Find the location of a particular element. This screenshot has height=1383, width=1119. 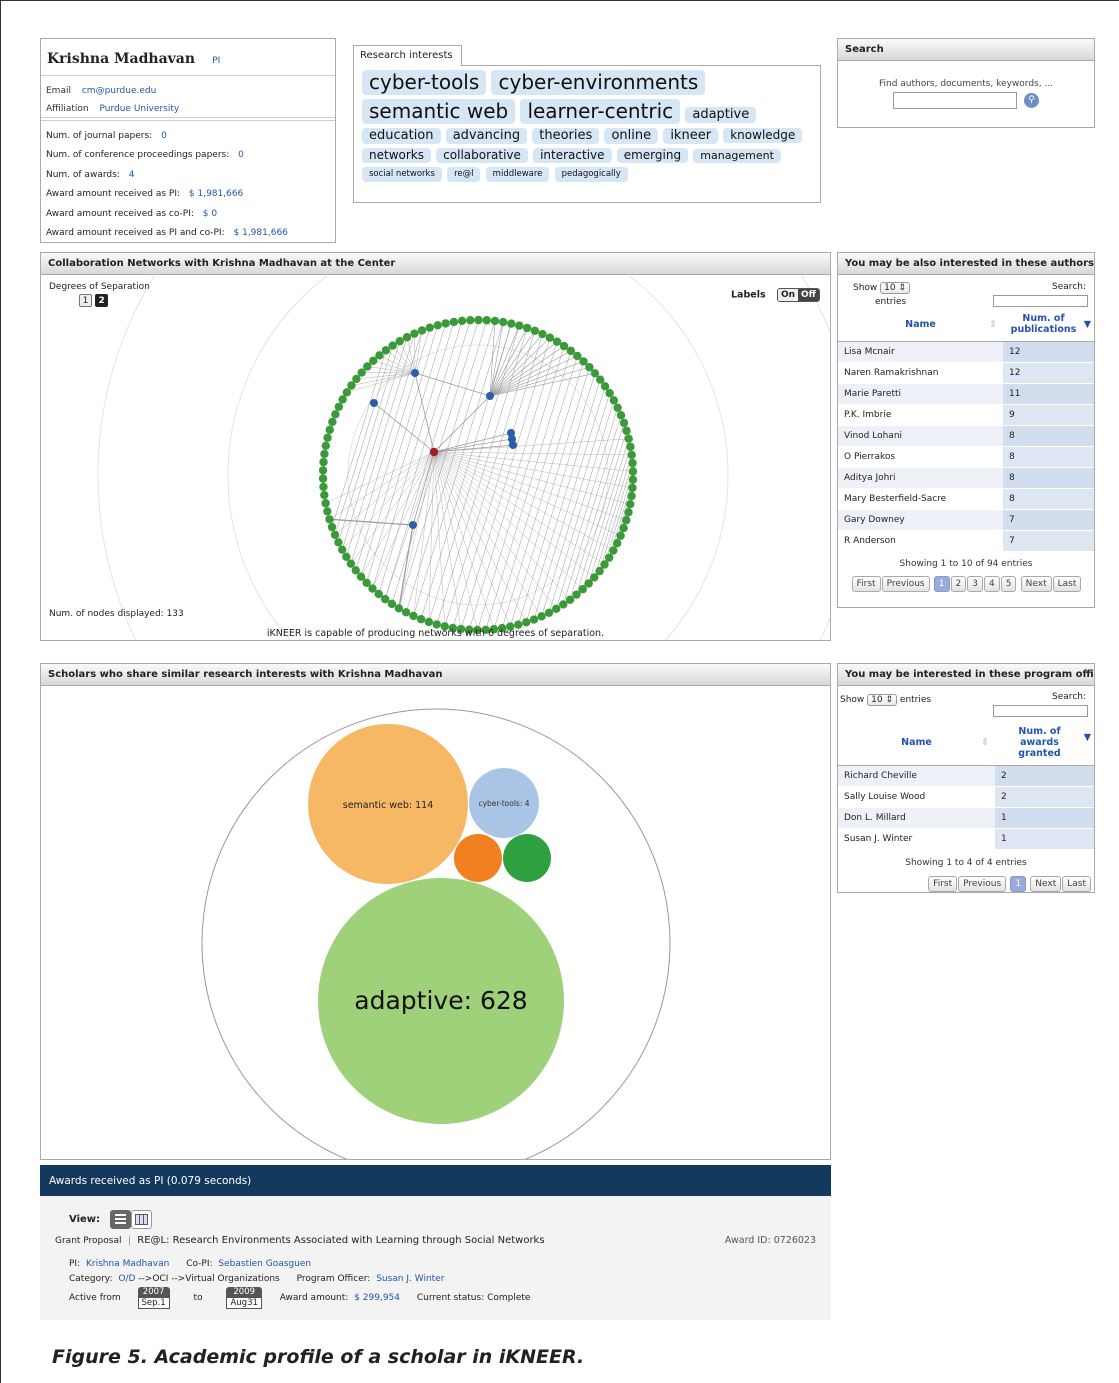

table-row: Mary Besterfield-Sacre 8 is located at coordinates (966, 499).